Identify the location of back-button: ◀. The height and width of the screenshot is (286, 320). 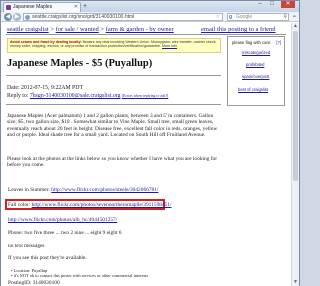
(8, 17).